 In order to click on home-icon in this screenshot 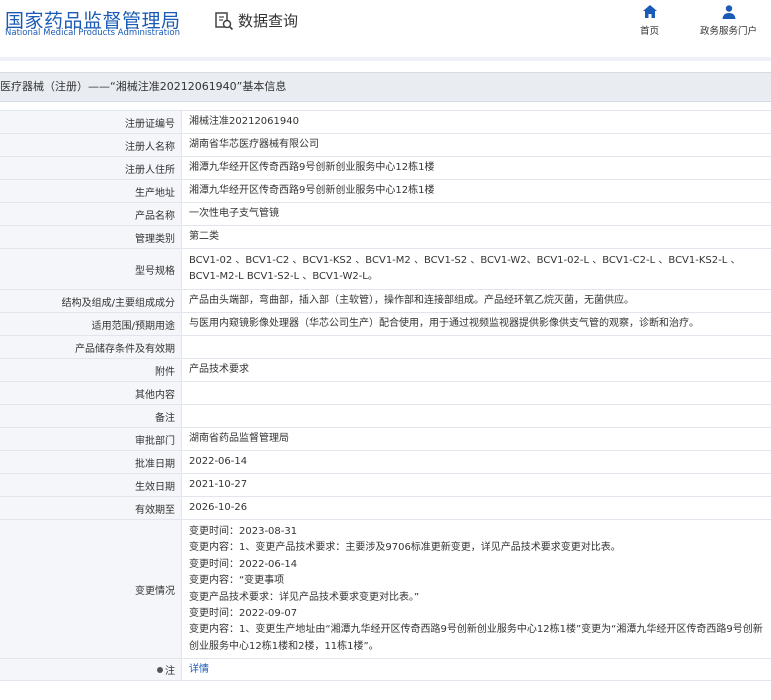, I will do `click(649, 11)`.